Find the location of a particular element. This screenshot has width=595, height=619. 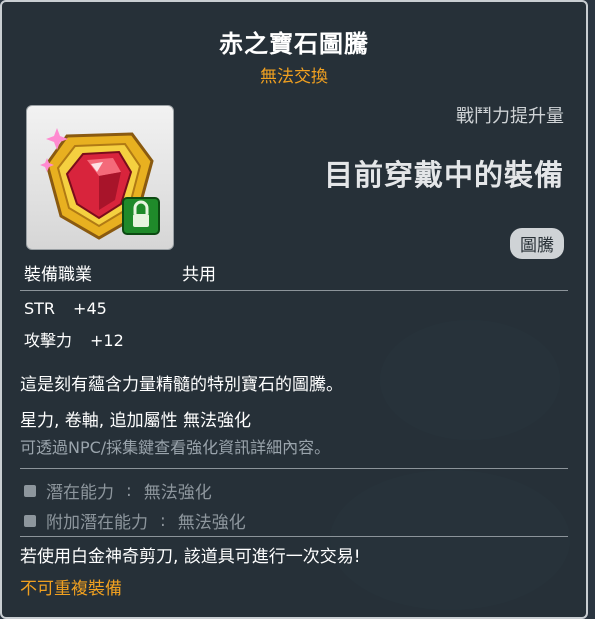

scissor-notice: 若使用白金神奇剪刀, 該道具可進行一次交易! is located at coordinates (190, 557).